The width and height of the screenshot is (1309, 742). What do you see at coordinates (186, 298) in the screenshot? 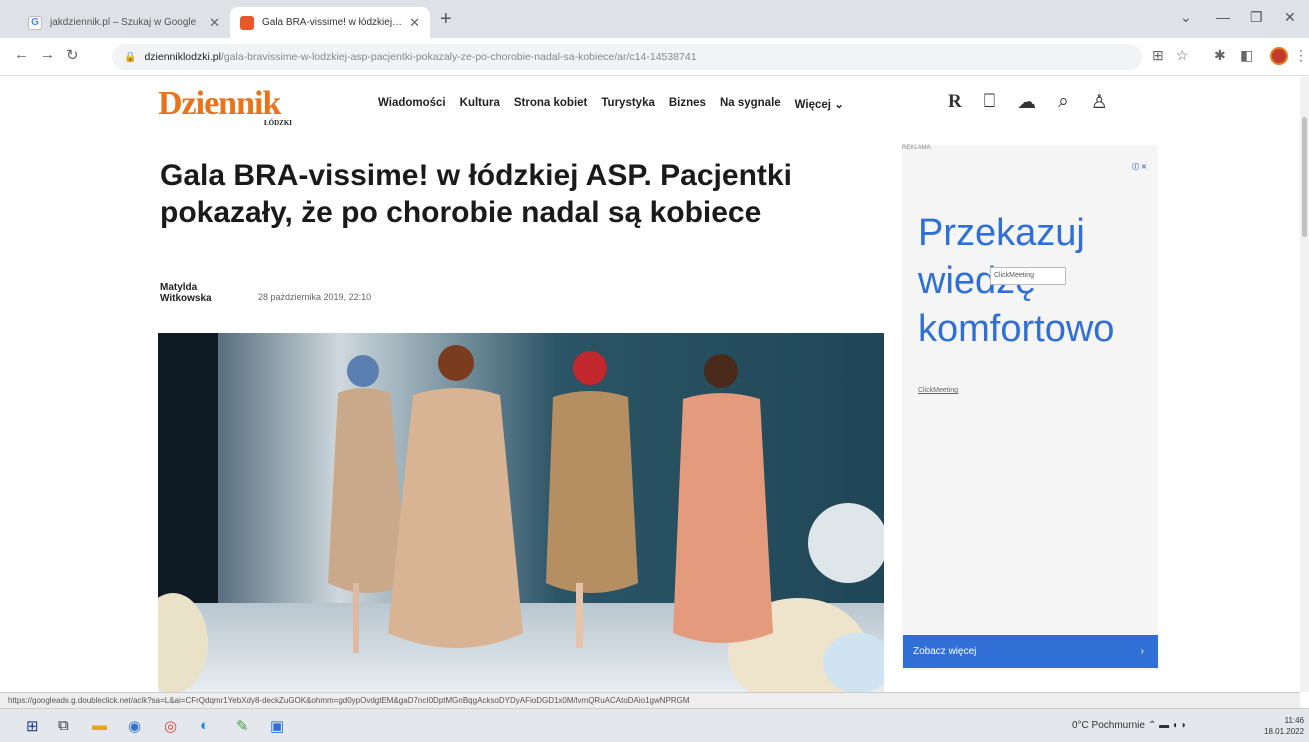
I see `author-last-name: Witkowska` at bounding box center [186, 298].